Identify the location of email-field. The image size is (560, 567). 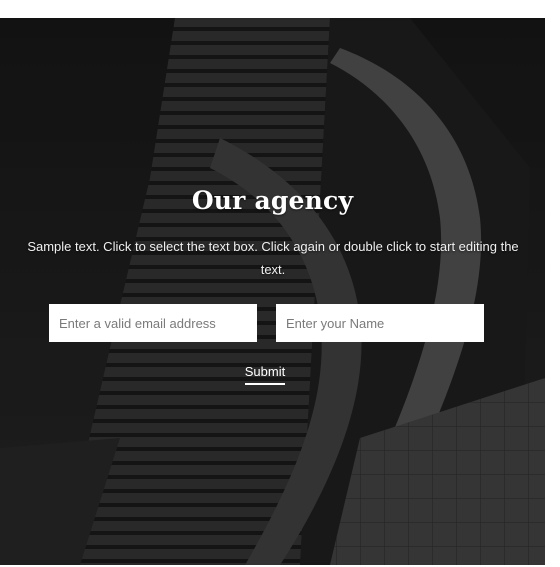
(153, 323).